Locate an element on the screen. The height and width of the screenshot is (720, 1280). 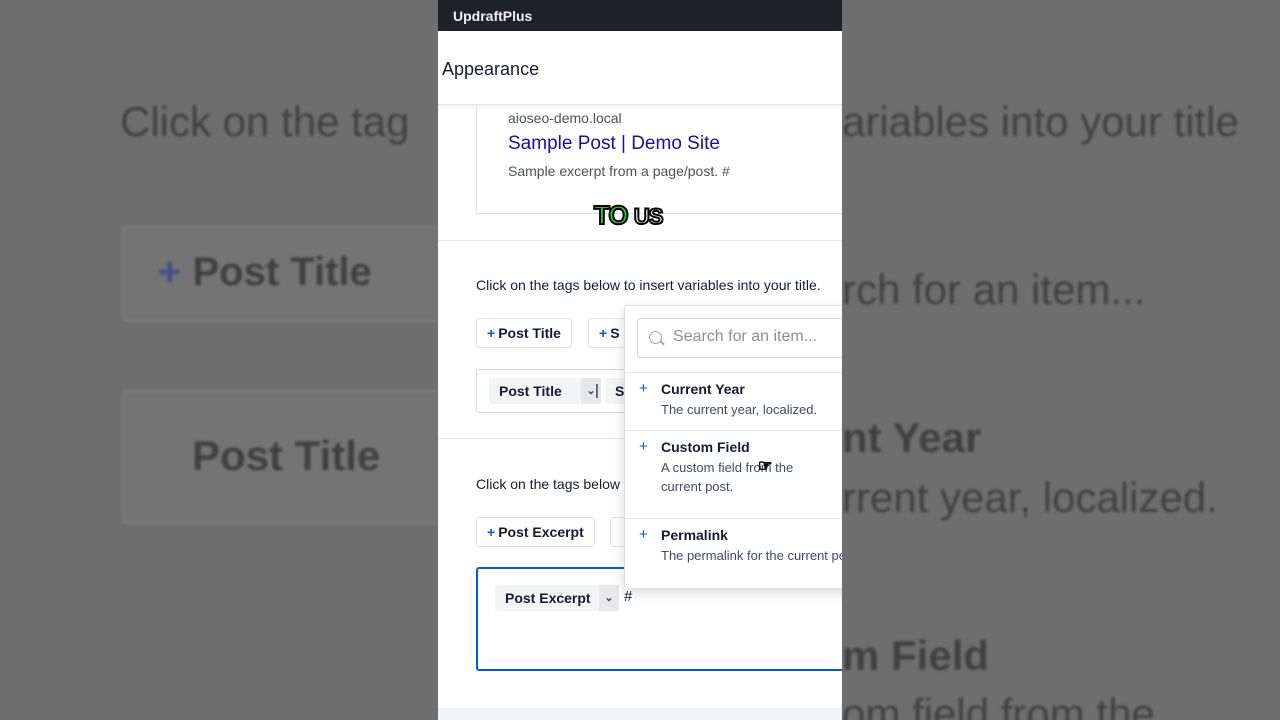
search-box is located at coordinates (739, 338).